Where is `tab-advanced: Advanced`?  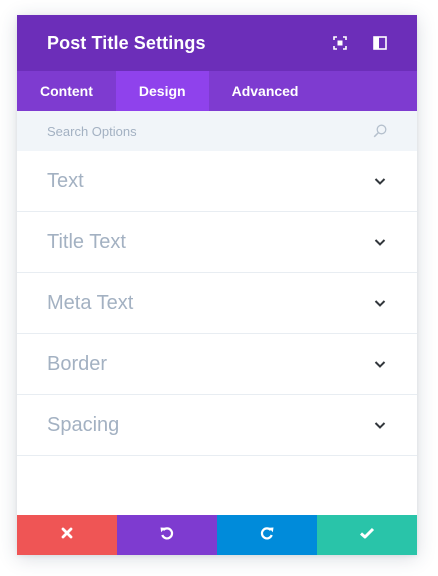 tab-advanced: Advanced is located at coordinates (265, 91).